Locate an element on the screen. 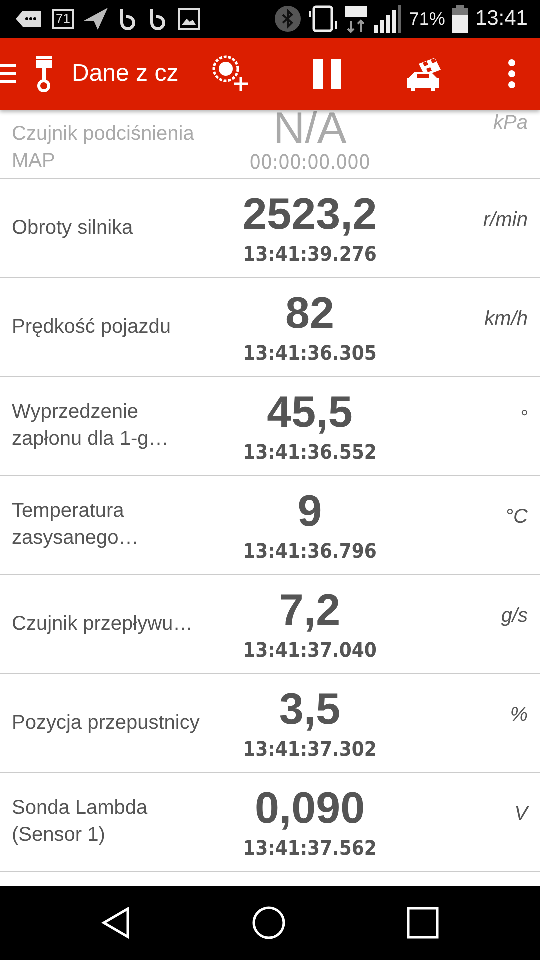  sensor-row: Wyprzedzenie zapłonu dla 1-g… 45,5 13:41:36.552 ° is located at coordinates (270, 426).